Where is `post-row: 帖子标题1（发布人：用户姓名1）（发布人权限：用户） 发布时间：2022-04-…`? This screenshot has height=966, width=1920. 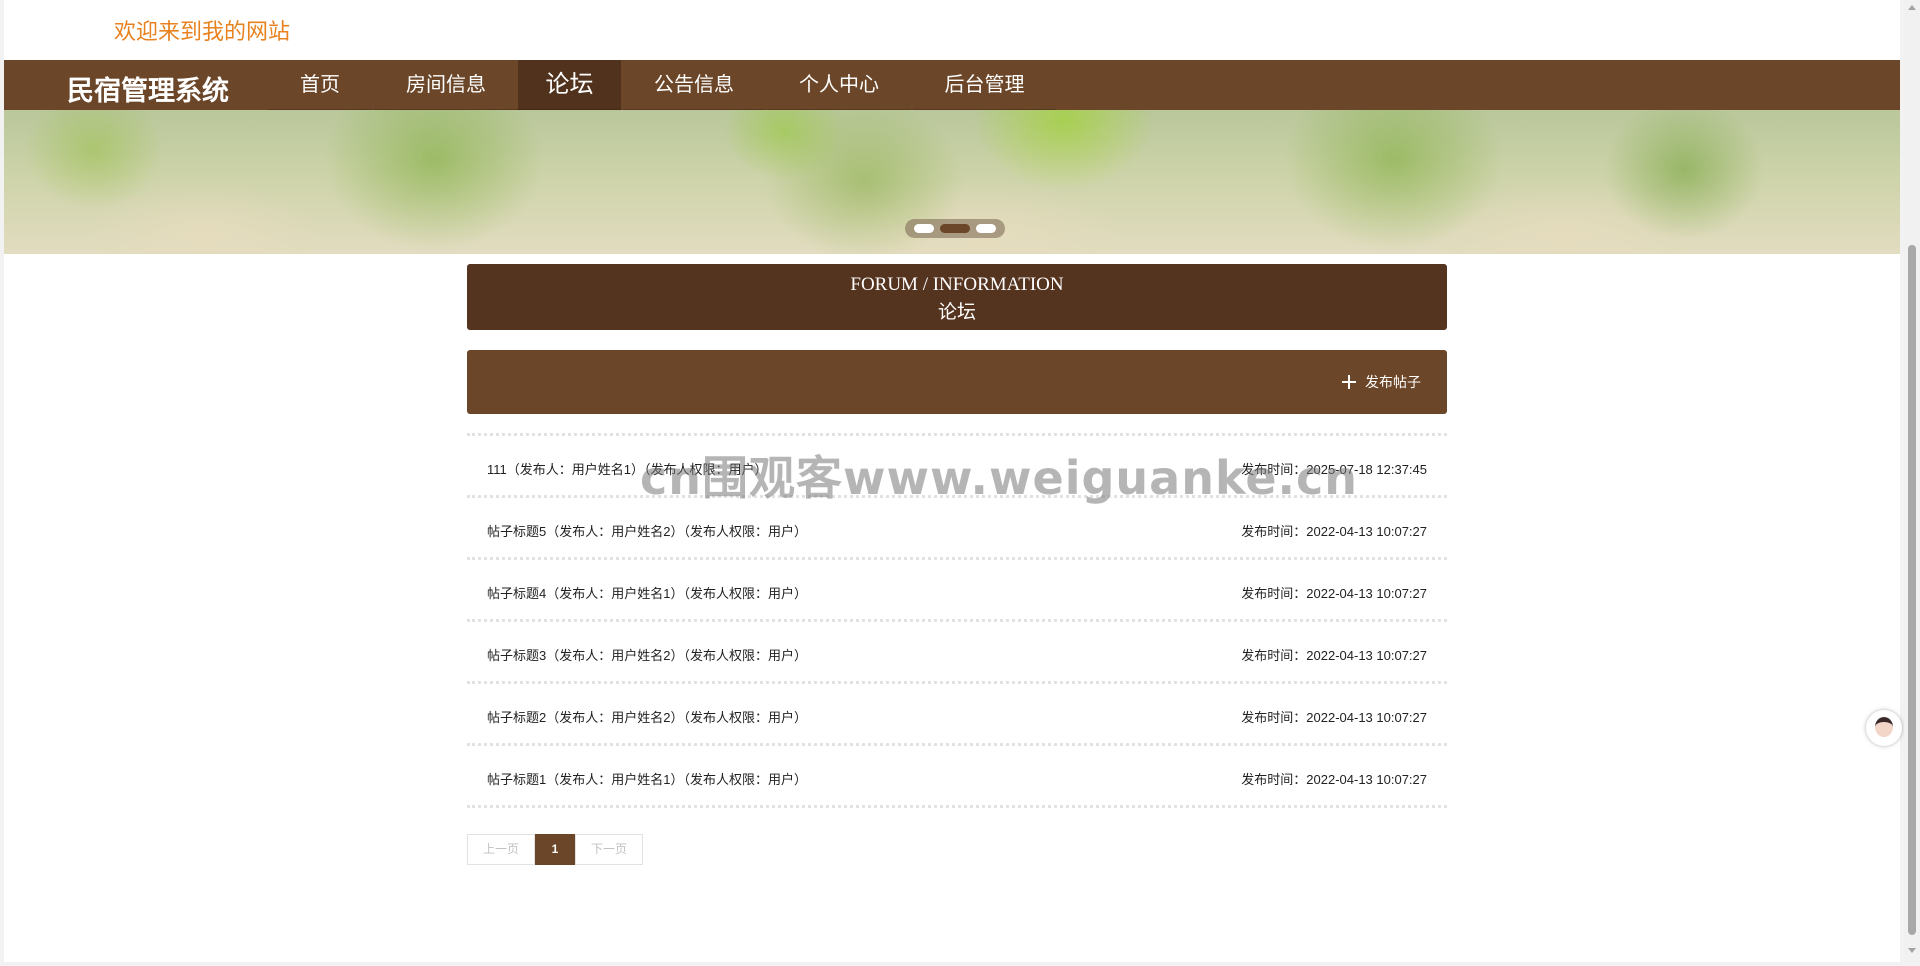 post-row: 帖子标题1（发布人：用户姓名1）（发布人权限：用户） 发布时间：2022-04-… is located at coordinates (957, 777).